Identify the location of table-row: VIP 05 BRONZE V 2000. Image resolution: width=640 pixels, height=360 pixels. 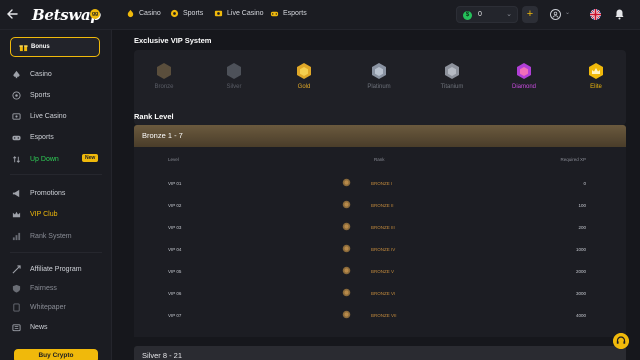
(380, 272).